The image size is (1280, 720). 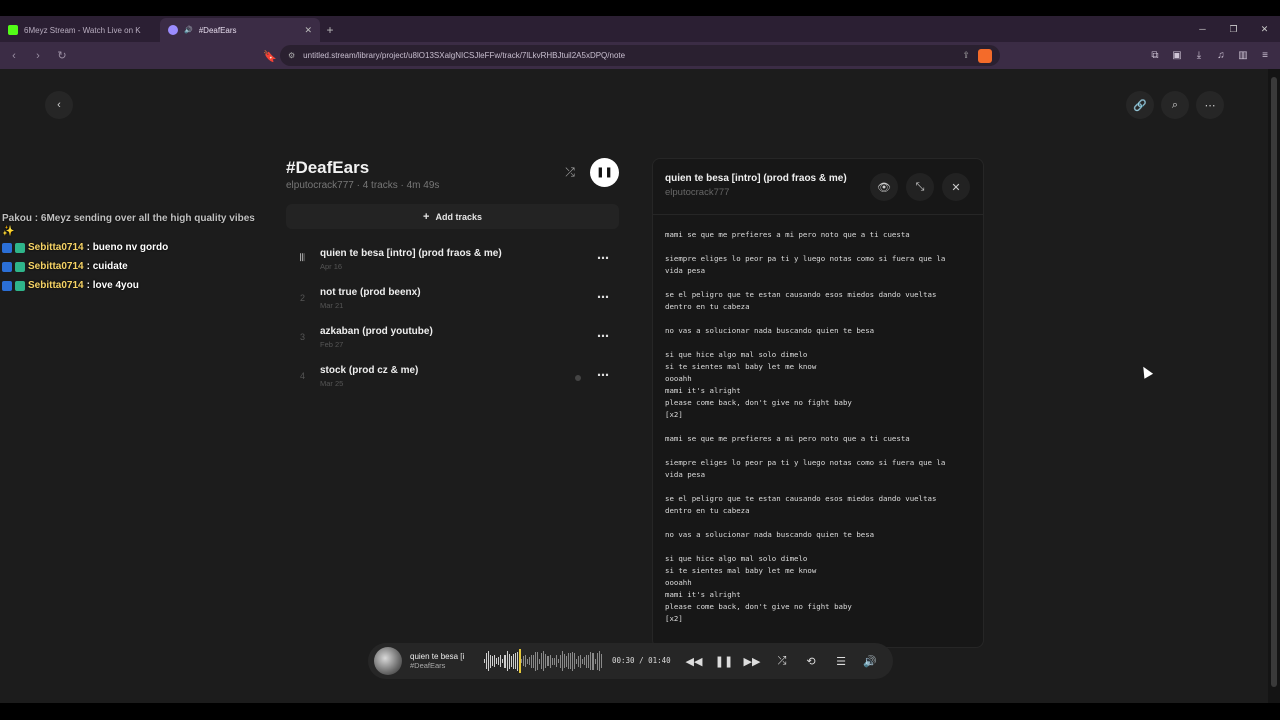 I want to click on chat-message: : cuidate, so click(x=107, y=266).